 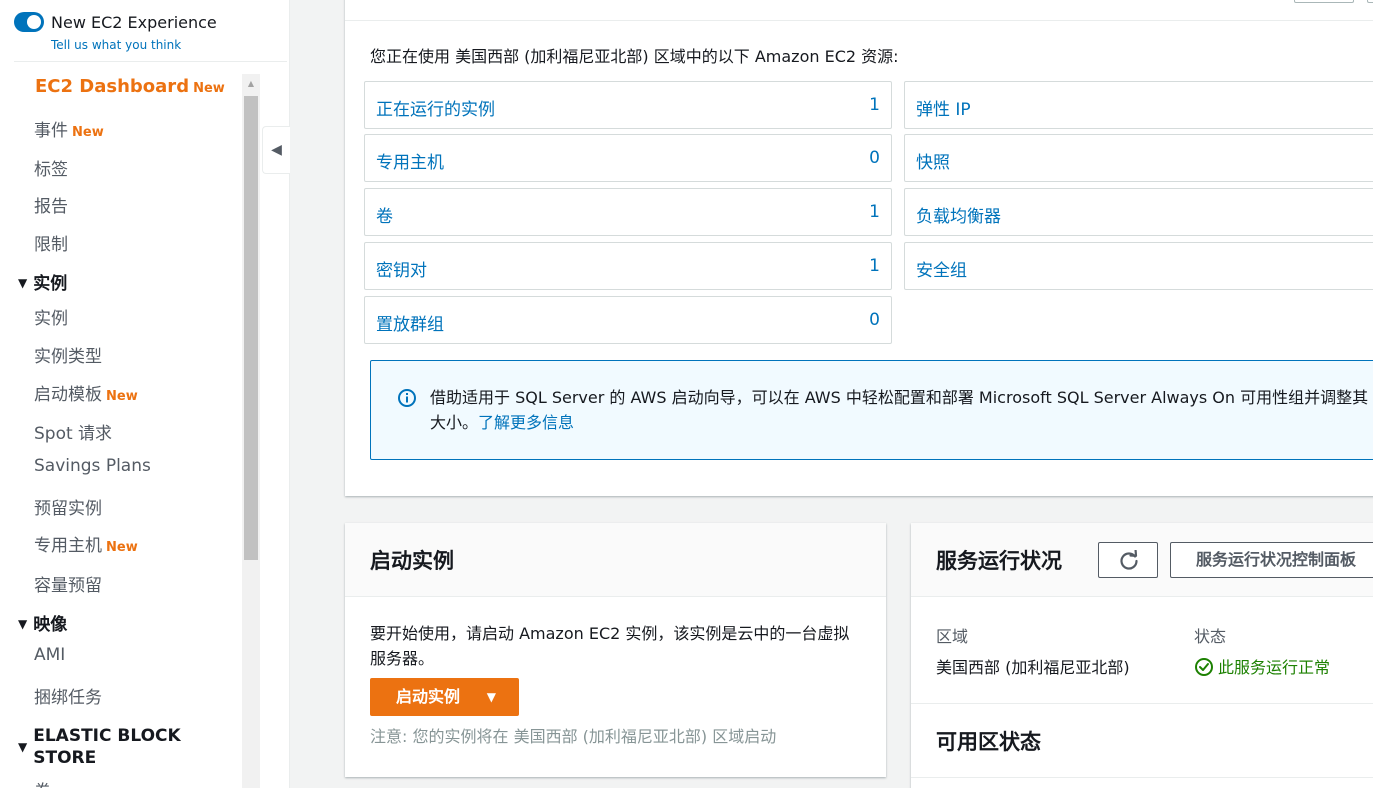 I want to click on sidebar-section-instances: ▼ 实例, so click(x=42, y=283).